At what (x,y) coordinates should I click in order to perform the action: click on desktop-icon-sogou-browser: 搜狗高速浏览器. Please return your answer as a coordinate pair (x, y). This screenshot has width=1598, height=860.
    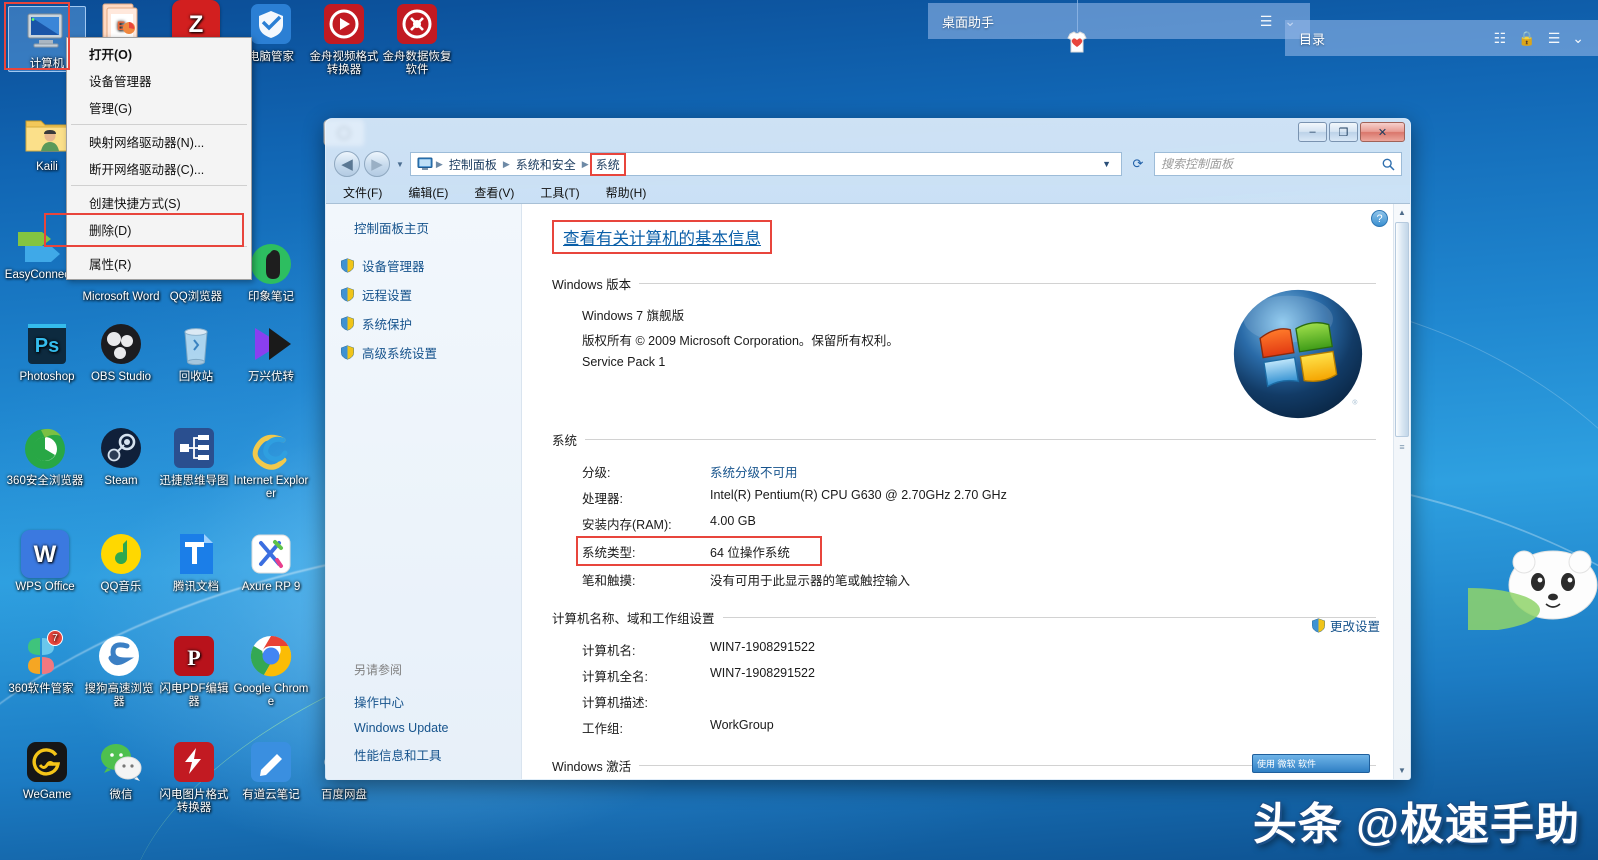
    Looking at the image, I should click on (119, 670).